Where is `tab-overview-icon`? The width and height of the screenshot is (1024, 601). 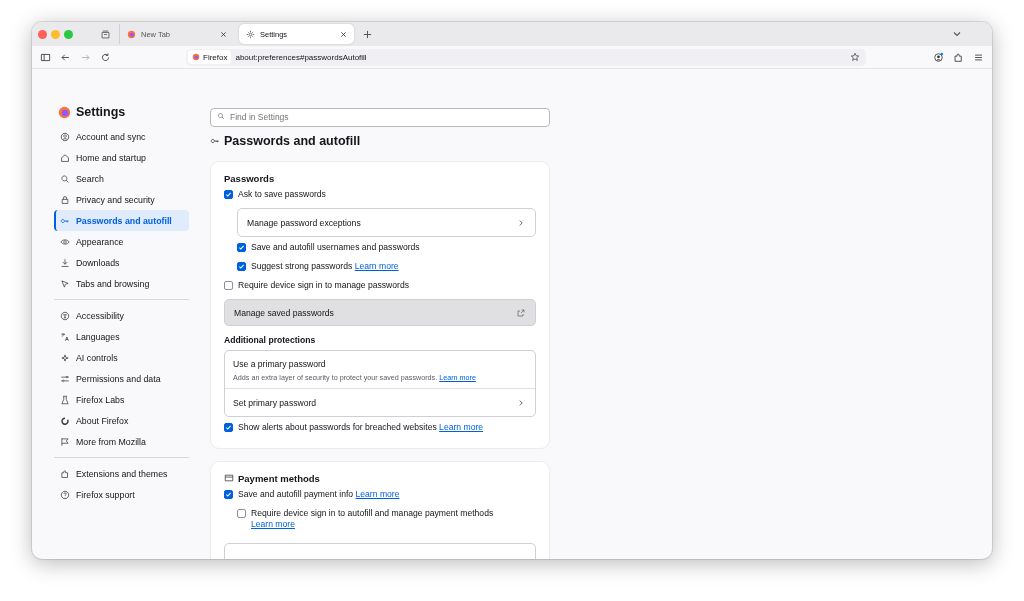 tab-overview-icon is located at coordinates (105, 34).